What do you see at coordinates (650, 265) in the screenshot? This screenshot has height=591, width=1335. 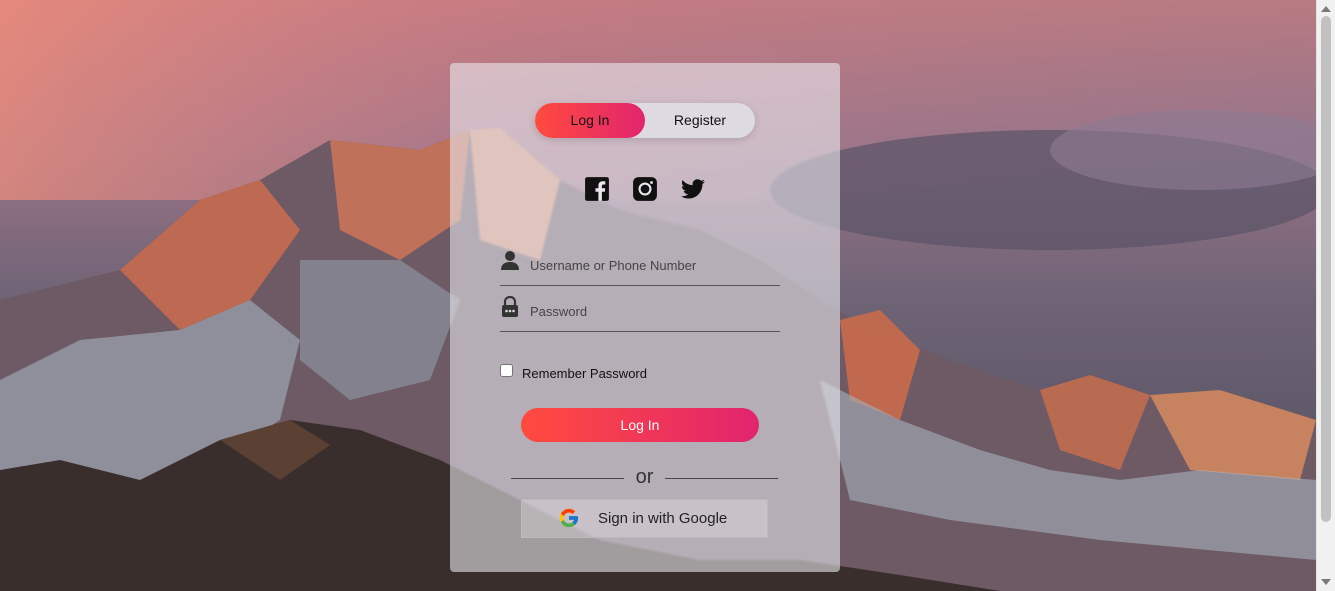 I see `username-input` at bounding box center [650, 265].